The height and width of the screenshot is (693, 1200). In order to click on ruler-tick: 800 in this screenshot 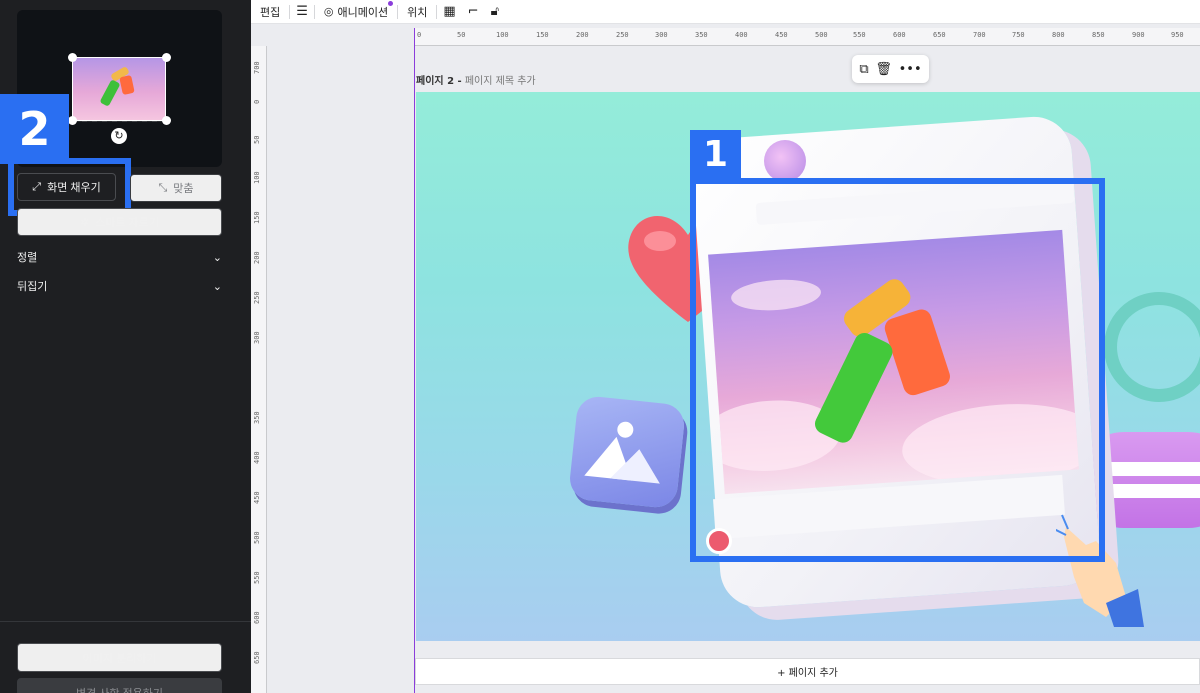, I will do `click(1058, 35)`.